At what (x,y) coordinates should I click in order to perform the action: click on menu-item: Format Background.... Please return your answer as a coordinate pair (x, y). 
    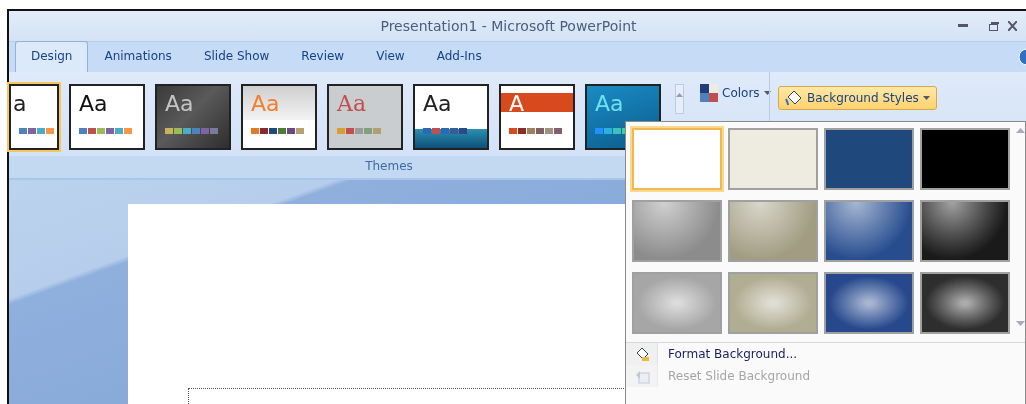
    Looking at the image, I should click on (825, 354).